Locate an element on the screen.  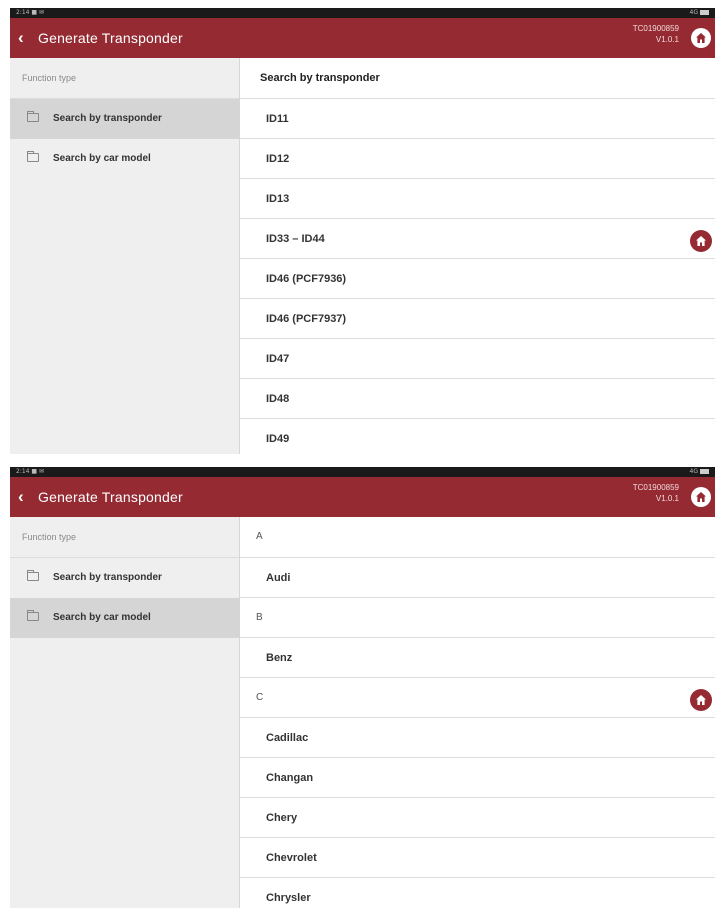
list-item-transponder: ID13 is located at coordinates (477, 199).